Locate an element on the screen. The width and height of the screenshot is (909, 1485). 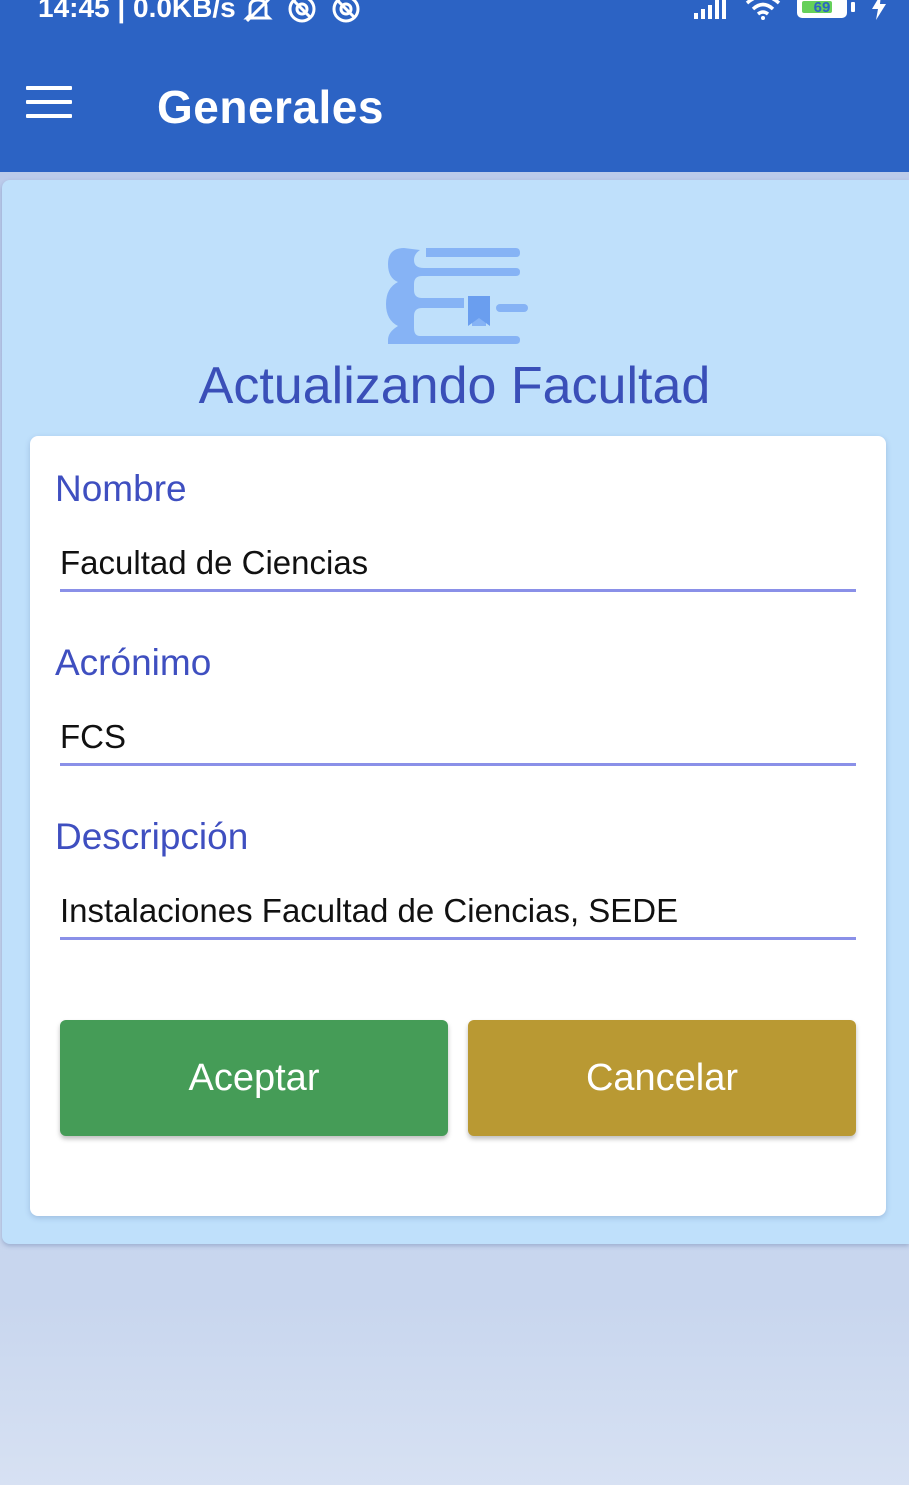
mute-icon is located at coordinates (258, 11).